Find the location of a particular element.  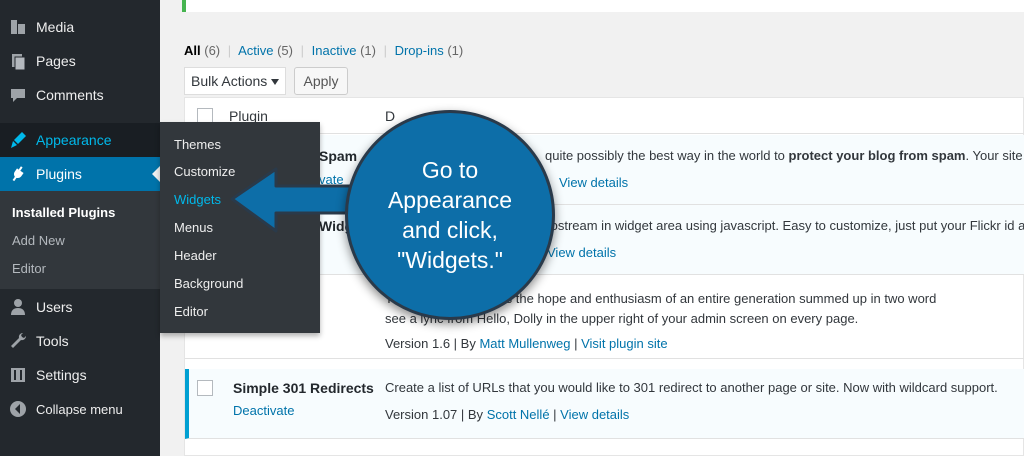

sidebar-item-label: Collapse menu is located at coordinates (79, 409).